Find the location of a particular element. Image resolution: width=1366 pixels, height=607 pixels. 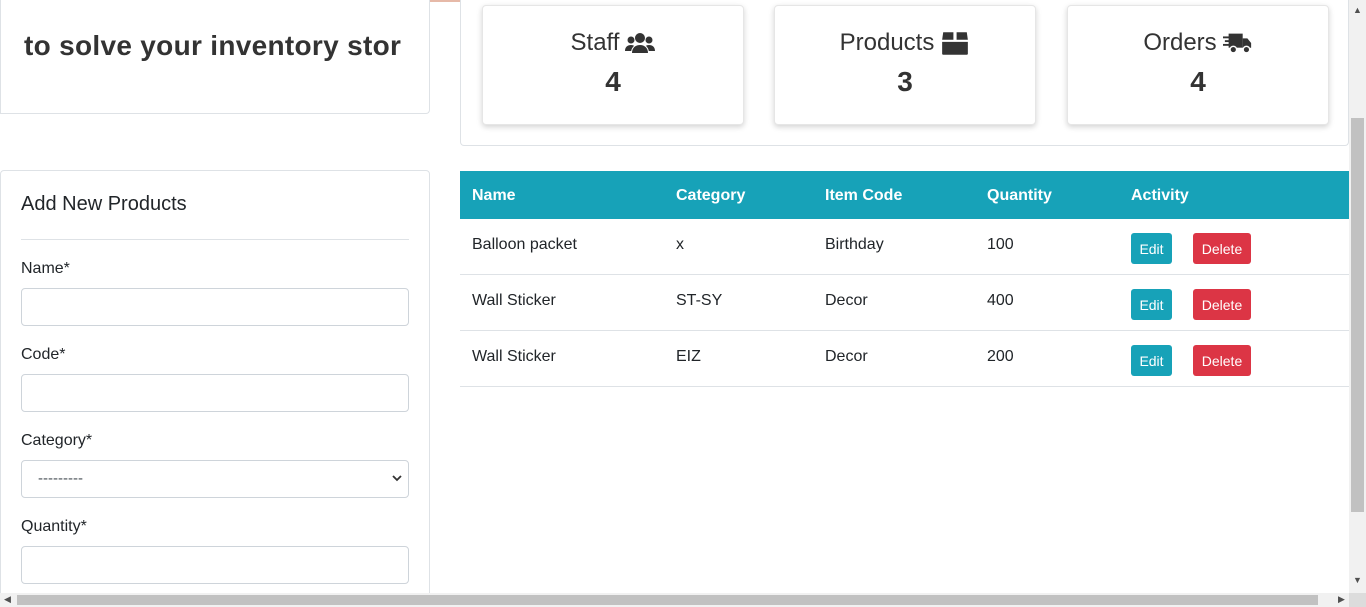

stat-value-staff: 4 is located at coordinates (613, 81).